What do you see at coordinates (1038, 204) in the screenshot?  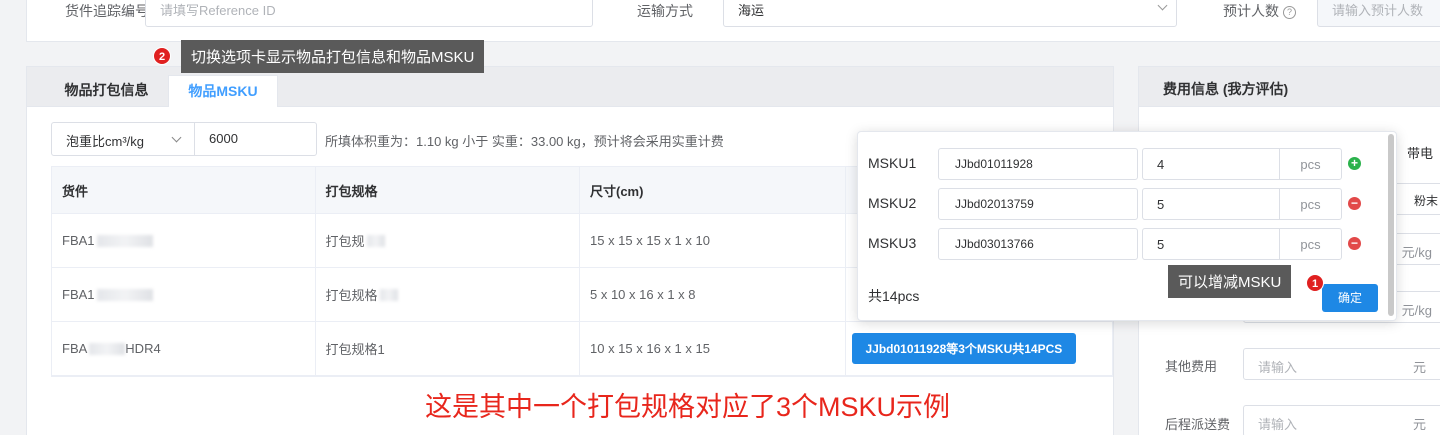 I see `msku-code-input: JJbd02013759` at bounding box center [1038, 204].